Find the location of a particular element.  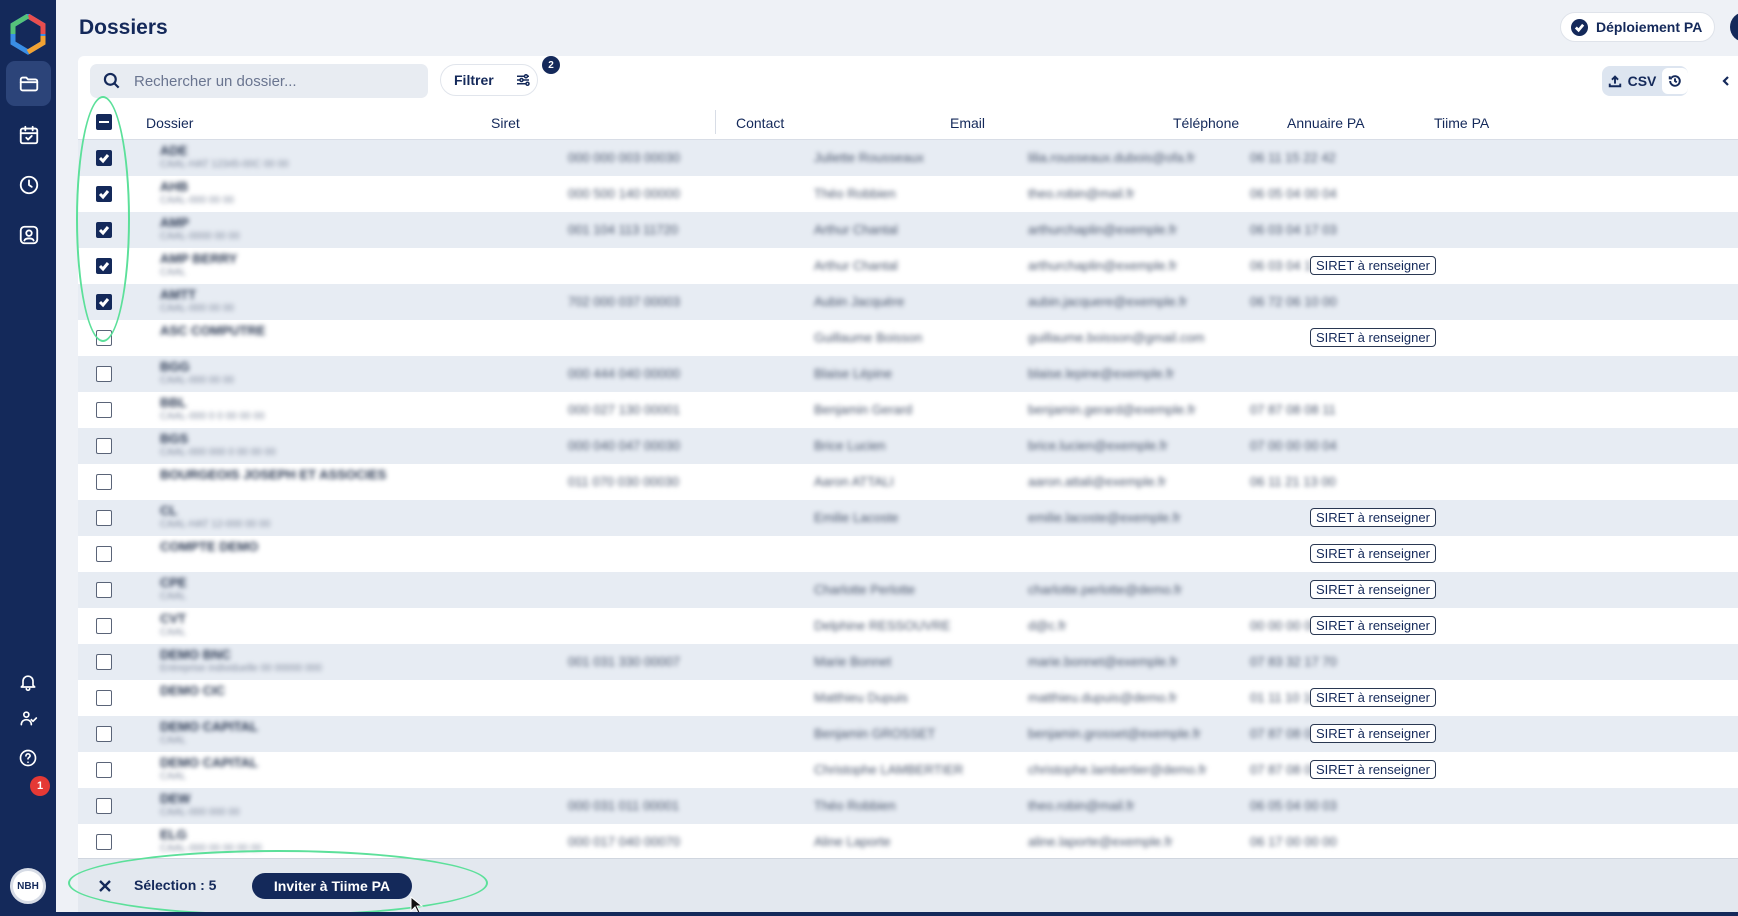

avatar: NBH is located at coordinates (28, 886).